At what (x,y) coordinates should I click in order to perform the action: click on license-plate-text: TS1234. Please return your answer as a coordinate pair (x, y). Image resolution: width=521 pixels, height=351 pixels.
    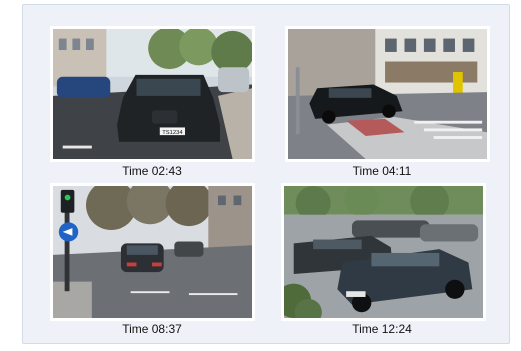
    Looking at the image, I should click on (172, 133).